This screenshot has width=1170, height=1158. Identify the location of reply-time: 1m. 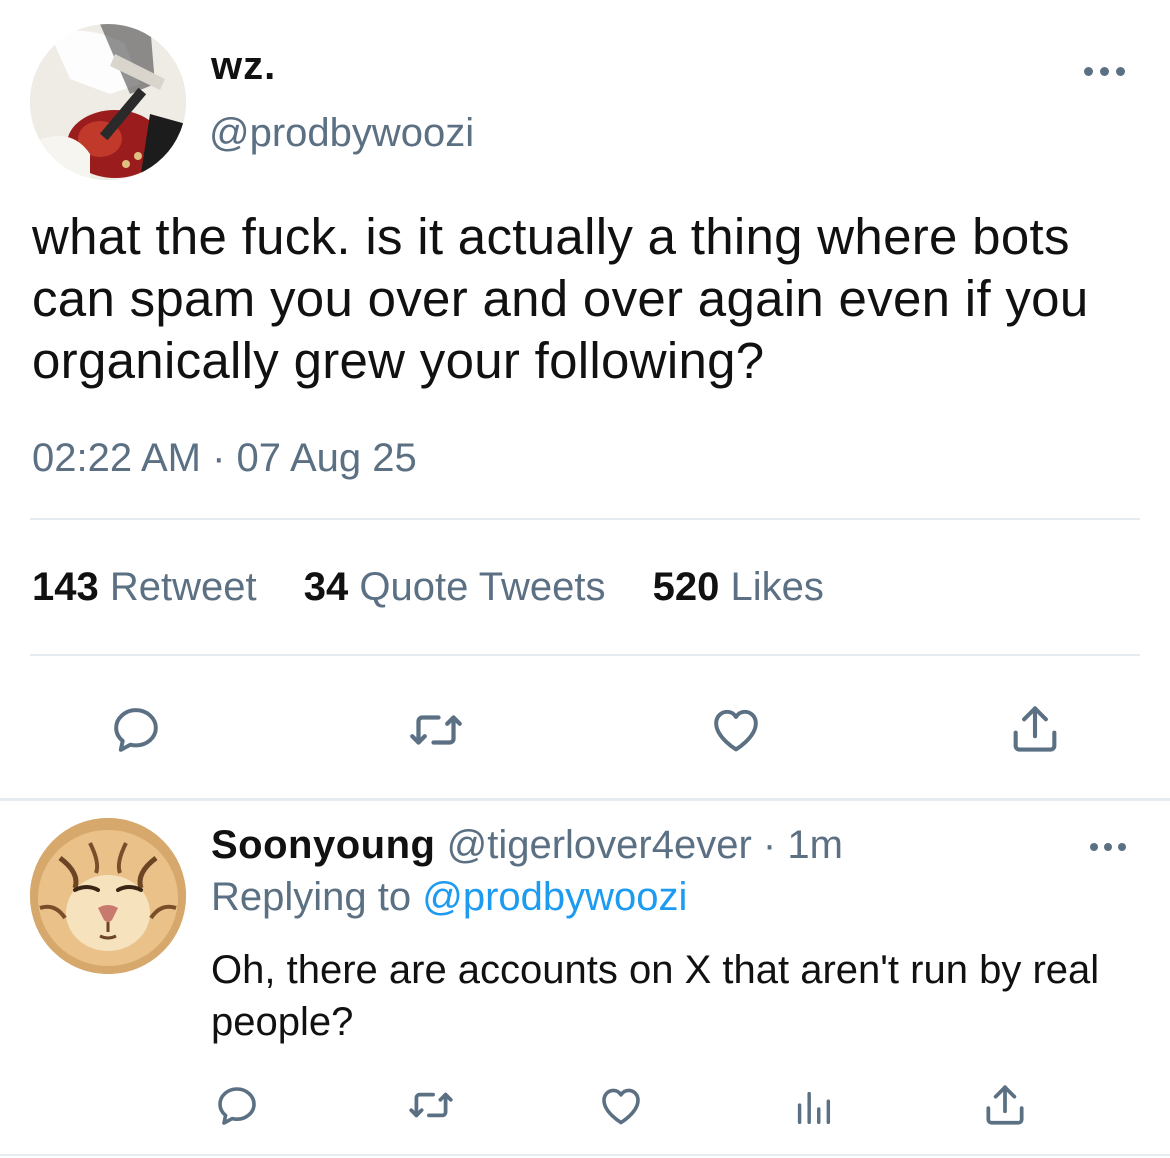
(815, 845).